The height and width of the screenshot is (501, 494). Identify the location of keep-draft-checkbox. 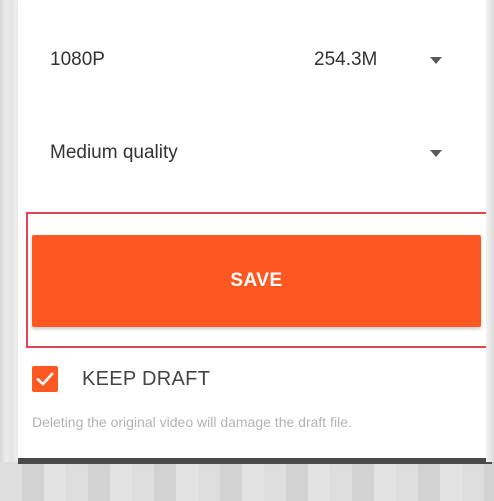
(45, 379).